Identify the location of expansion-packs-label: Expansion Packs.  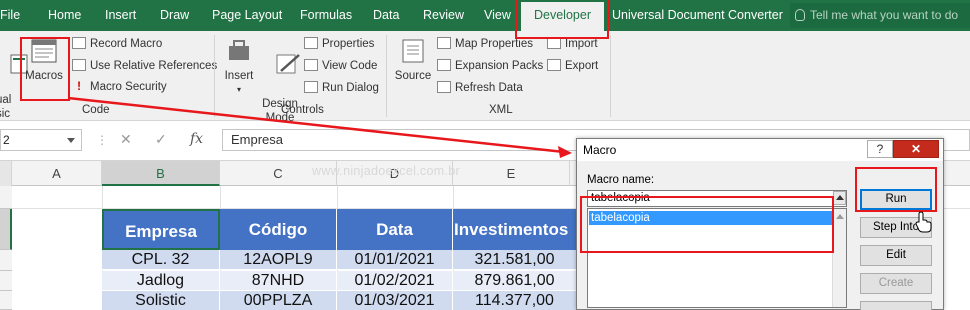
(499, 66).